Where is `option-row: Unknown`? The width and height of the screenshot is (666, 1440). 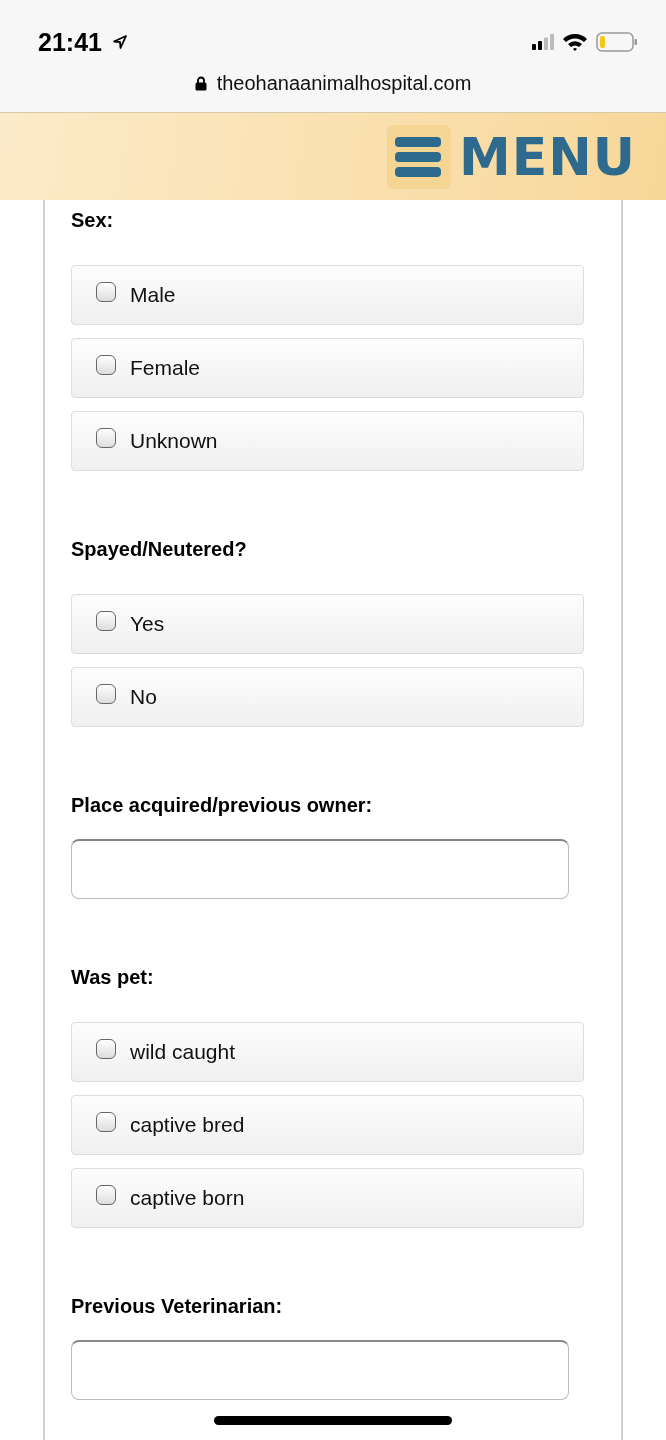
option-row: Unknown is located at coordinates (327, 441).